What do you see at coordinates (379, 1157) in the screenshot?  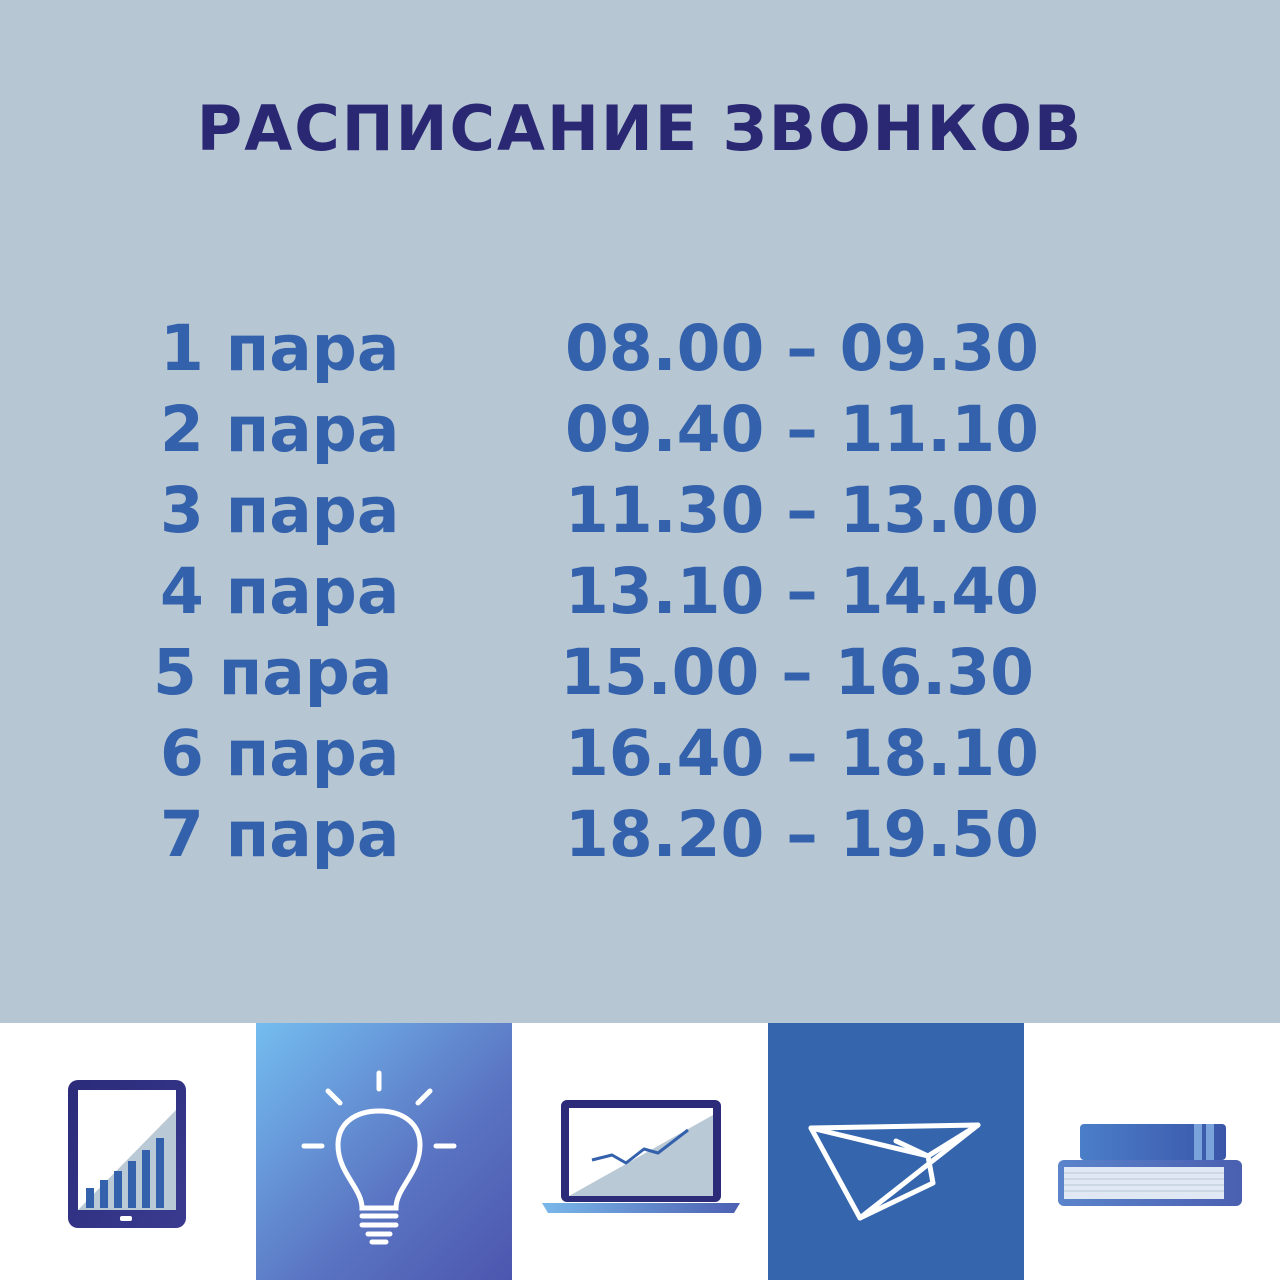 I see `lightbulb-icon` at bounding box center [379, 1157].